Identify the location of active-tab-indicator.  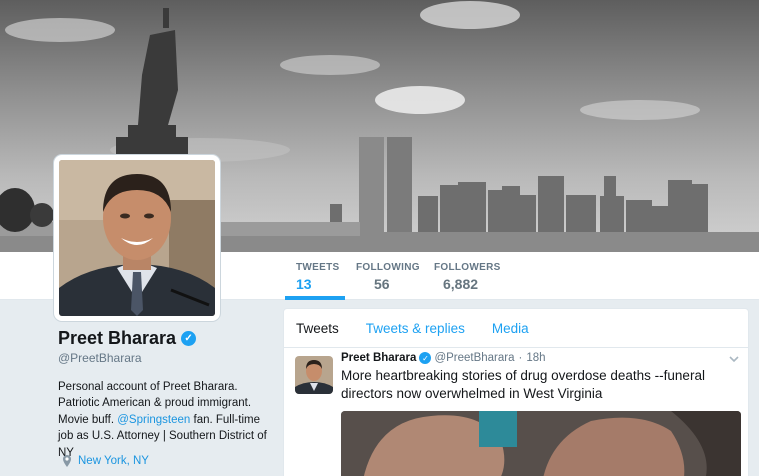
(315, 298).